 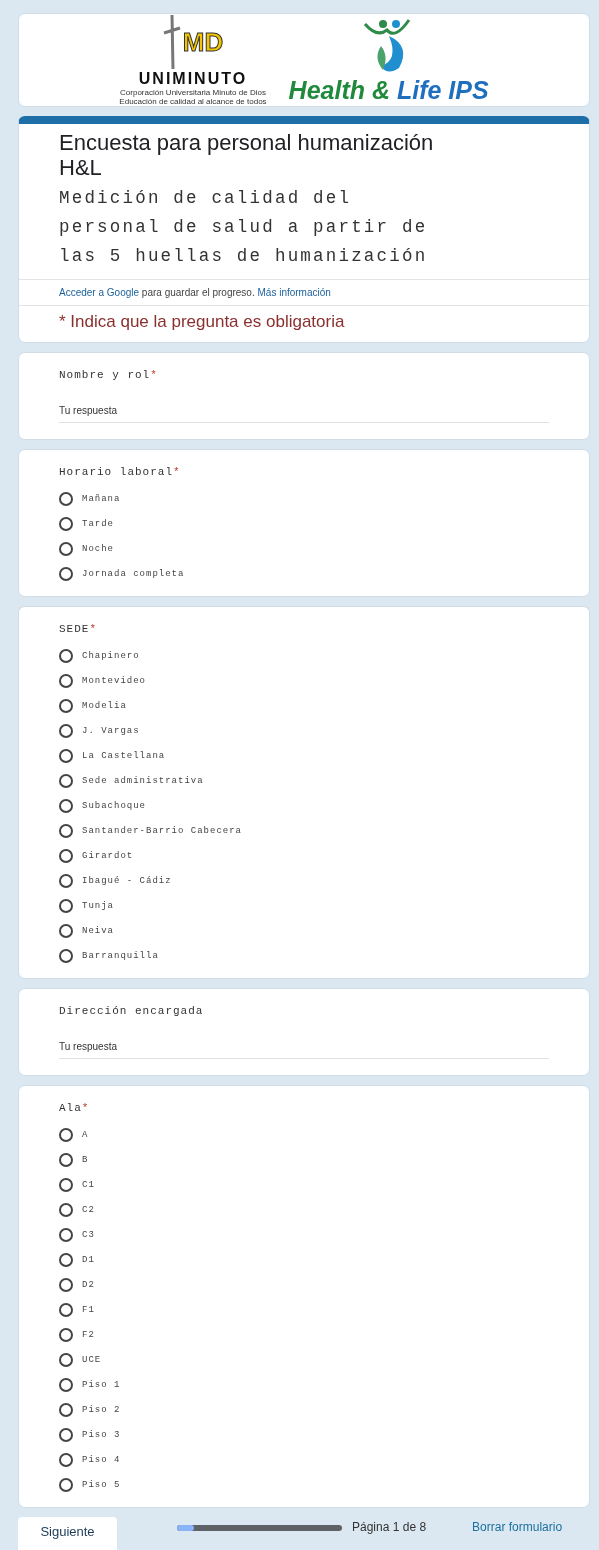 What do you see at coordinates (98, 905) in the screenshot?
I see `option-label: Tunja` at bounding box center [98, 905].